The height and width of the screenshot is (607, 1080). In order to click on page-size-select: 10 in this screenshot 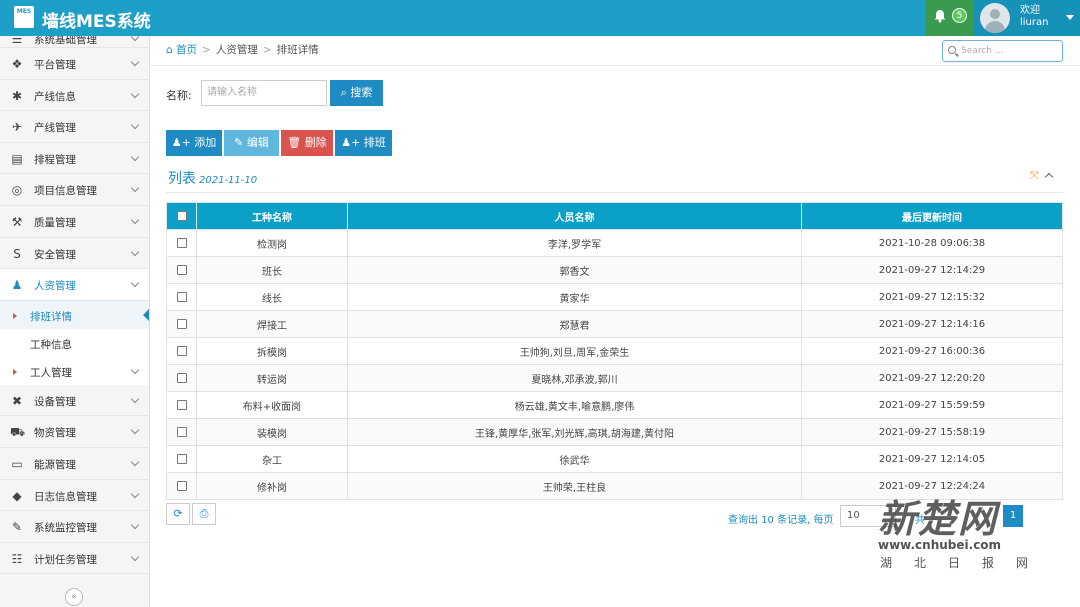, I will do `click(868, 516)`.